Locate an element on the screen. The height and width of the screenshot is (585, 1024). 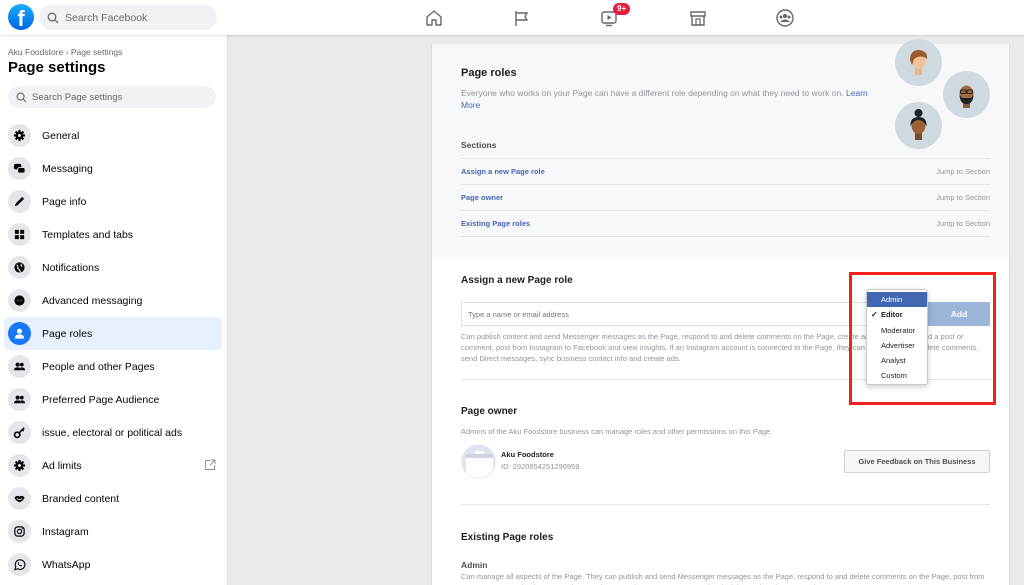
sidebar-item-label: WhatsApp is located at coordinates (66, 564).